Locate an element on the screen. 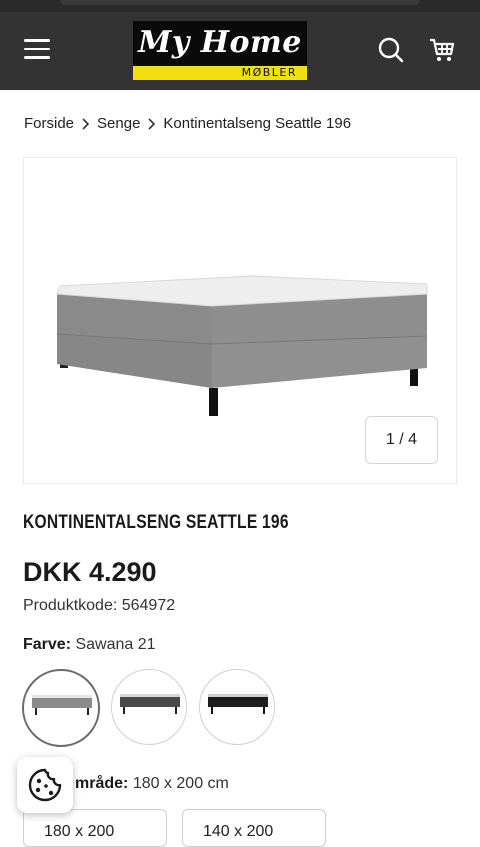 The image size is (480, 847). size-option-label: 140 x 200 is located at coordinates (238, 831).